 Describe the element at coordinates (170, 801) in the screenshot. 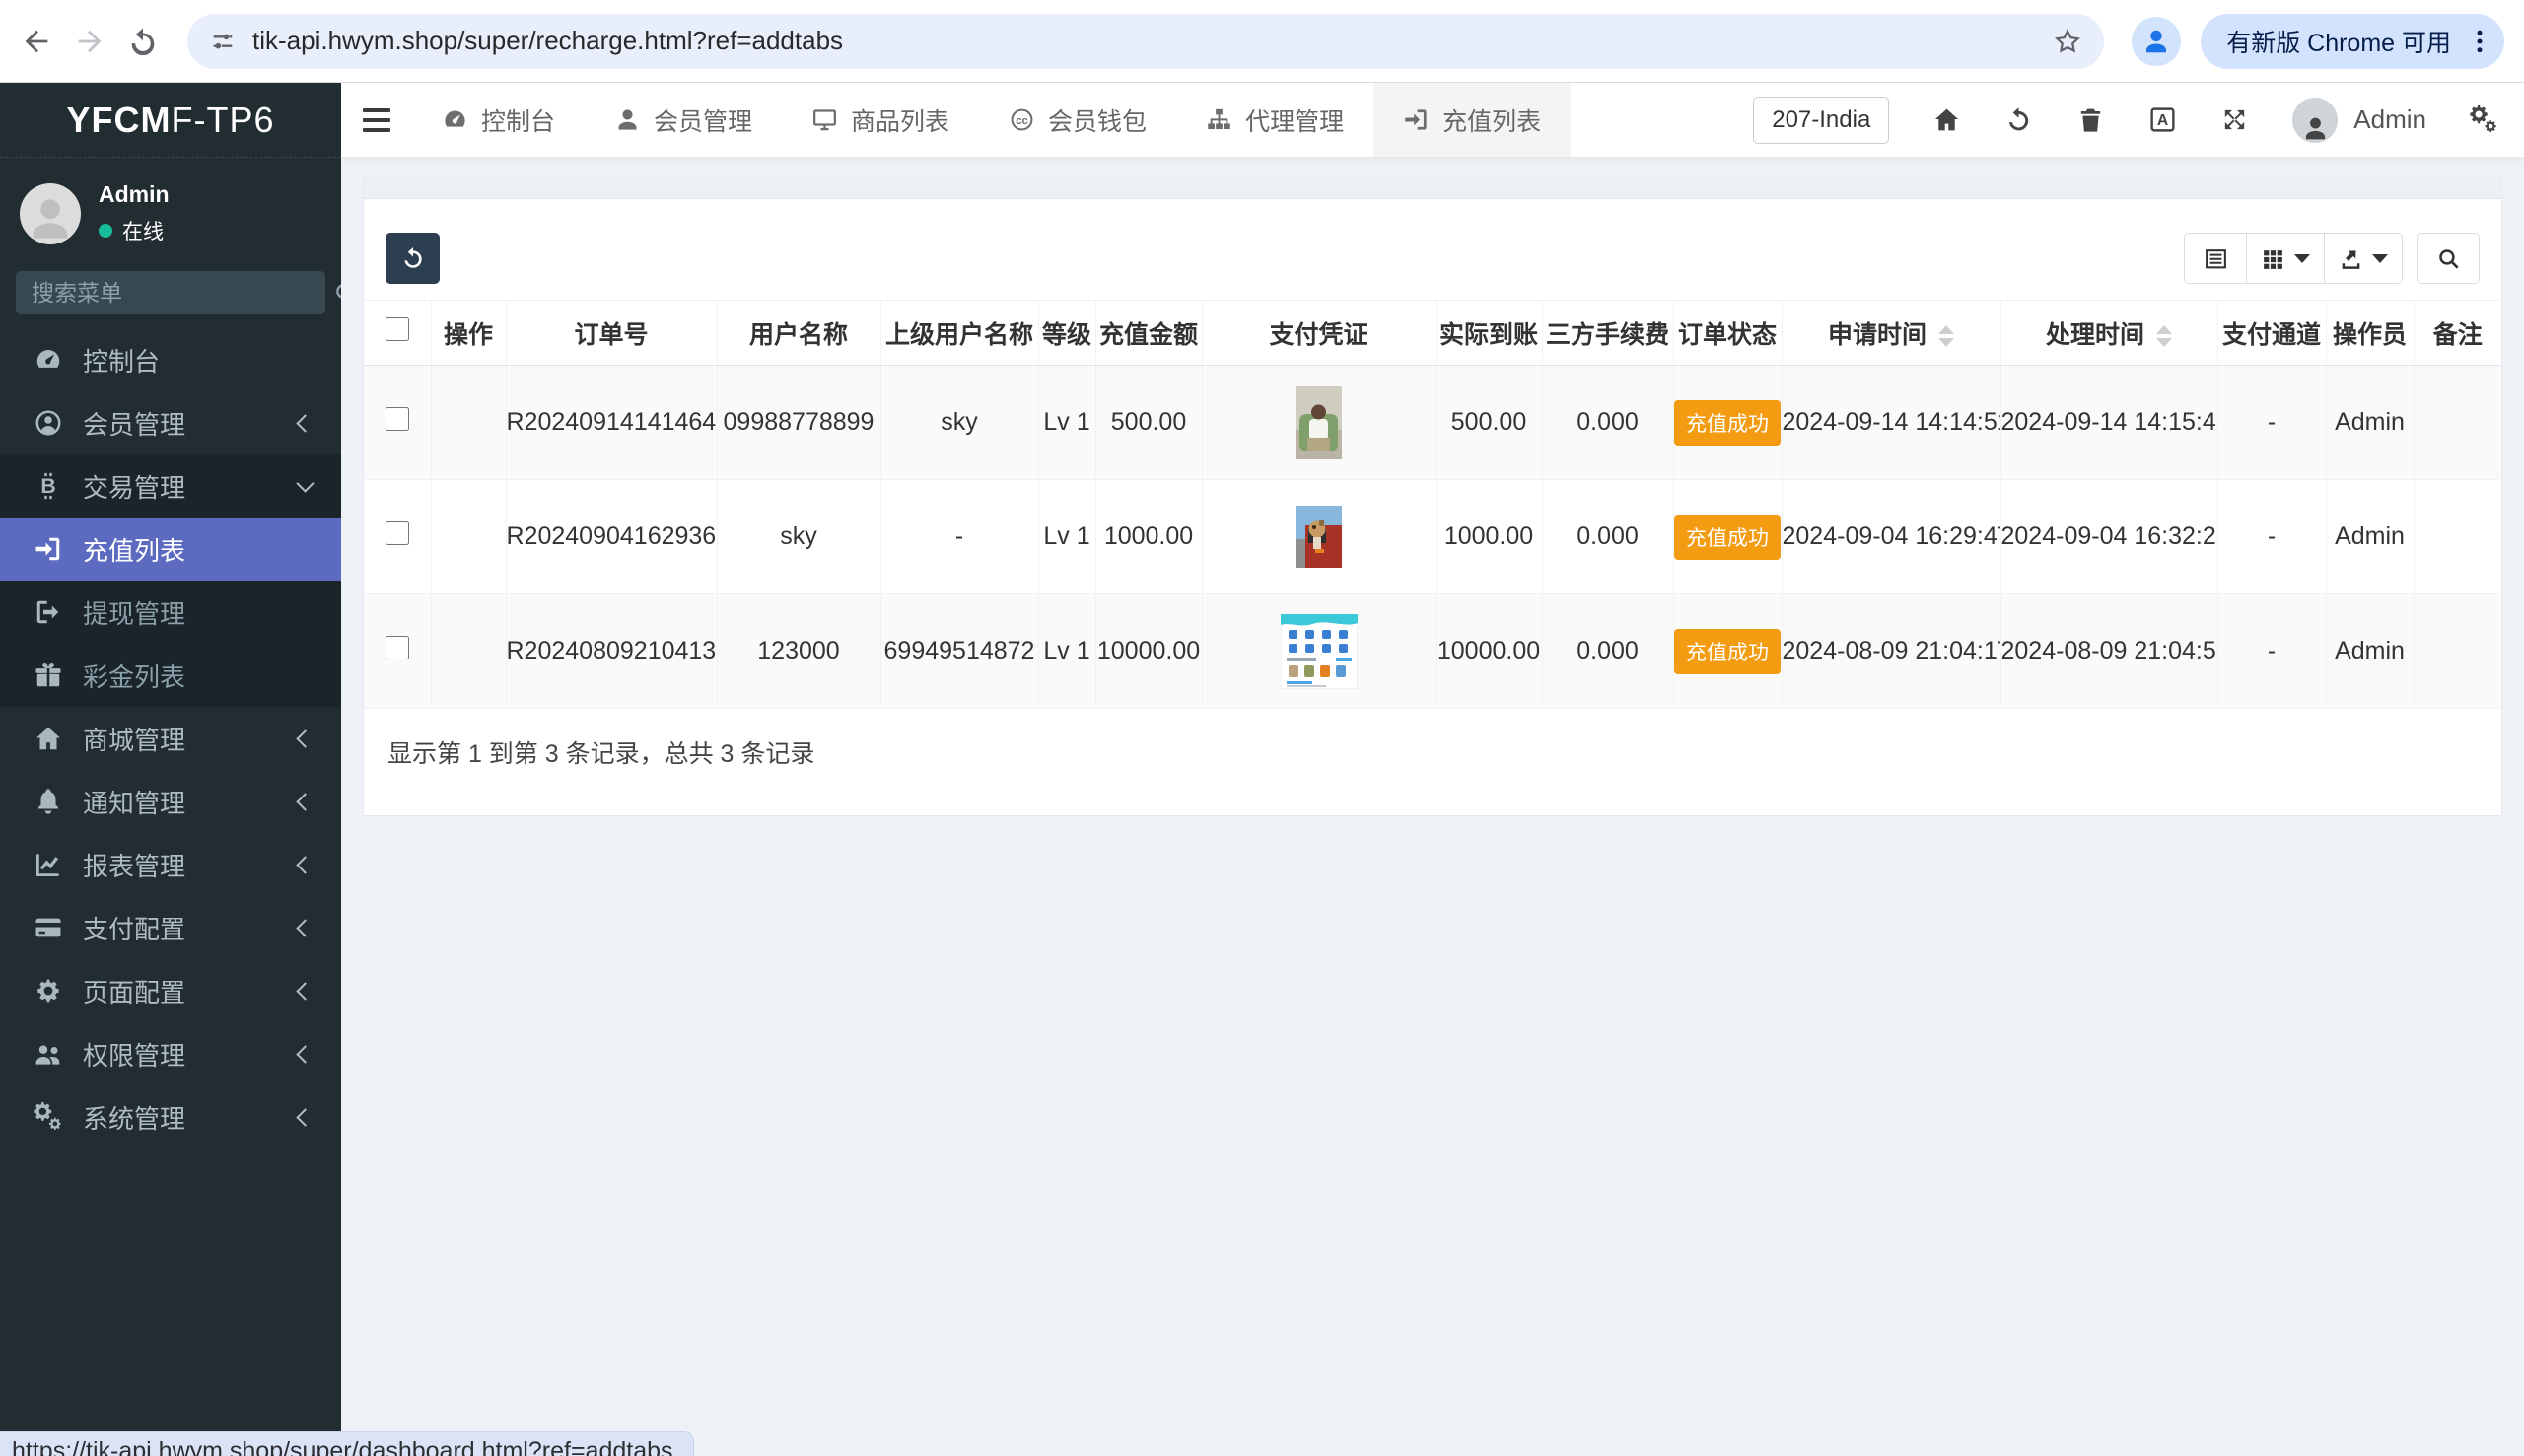

I see `sidebar-item-notifications: 通知管理` at that location.